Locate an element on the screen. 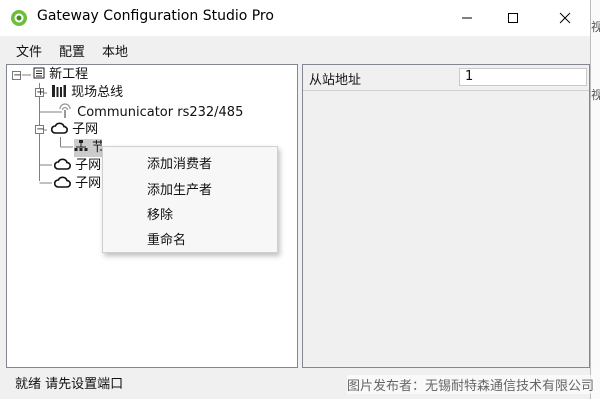 Image resolution: width=600 pixels, height=399 pixels. tree-node-subnet-1: 子网 is located at coordinates (74, 130).